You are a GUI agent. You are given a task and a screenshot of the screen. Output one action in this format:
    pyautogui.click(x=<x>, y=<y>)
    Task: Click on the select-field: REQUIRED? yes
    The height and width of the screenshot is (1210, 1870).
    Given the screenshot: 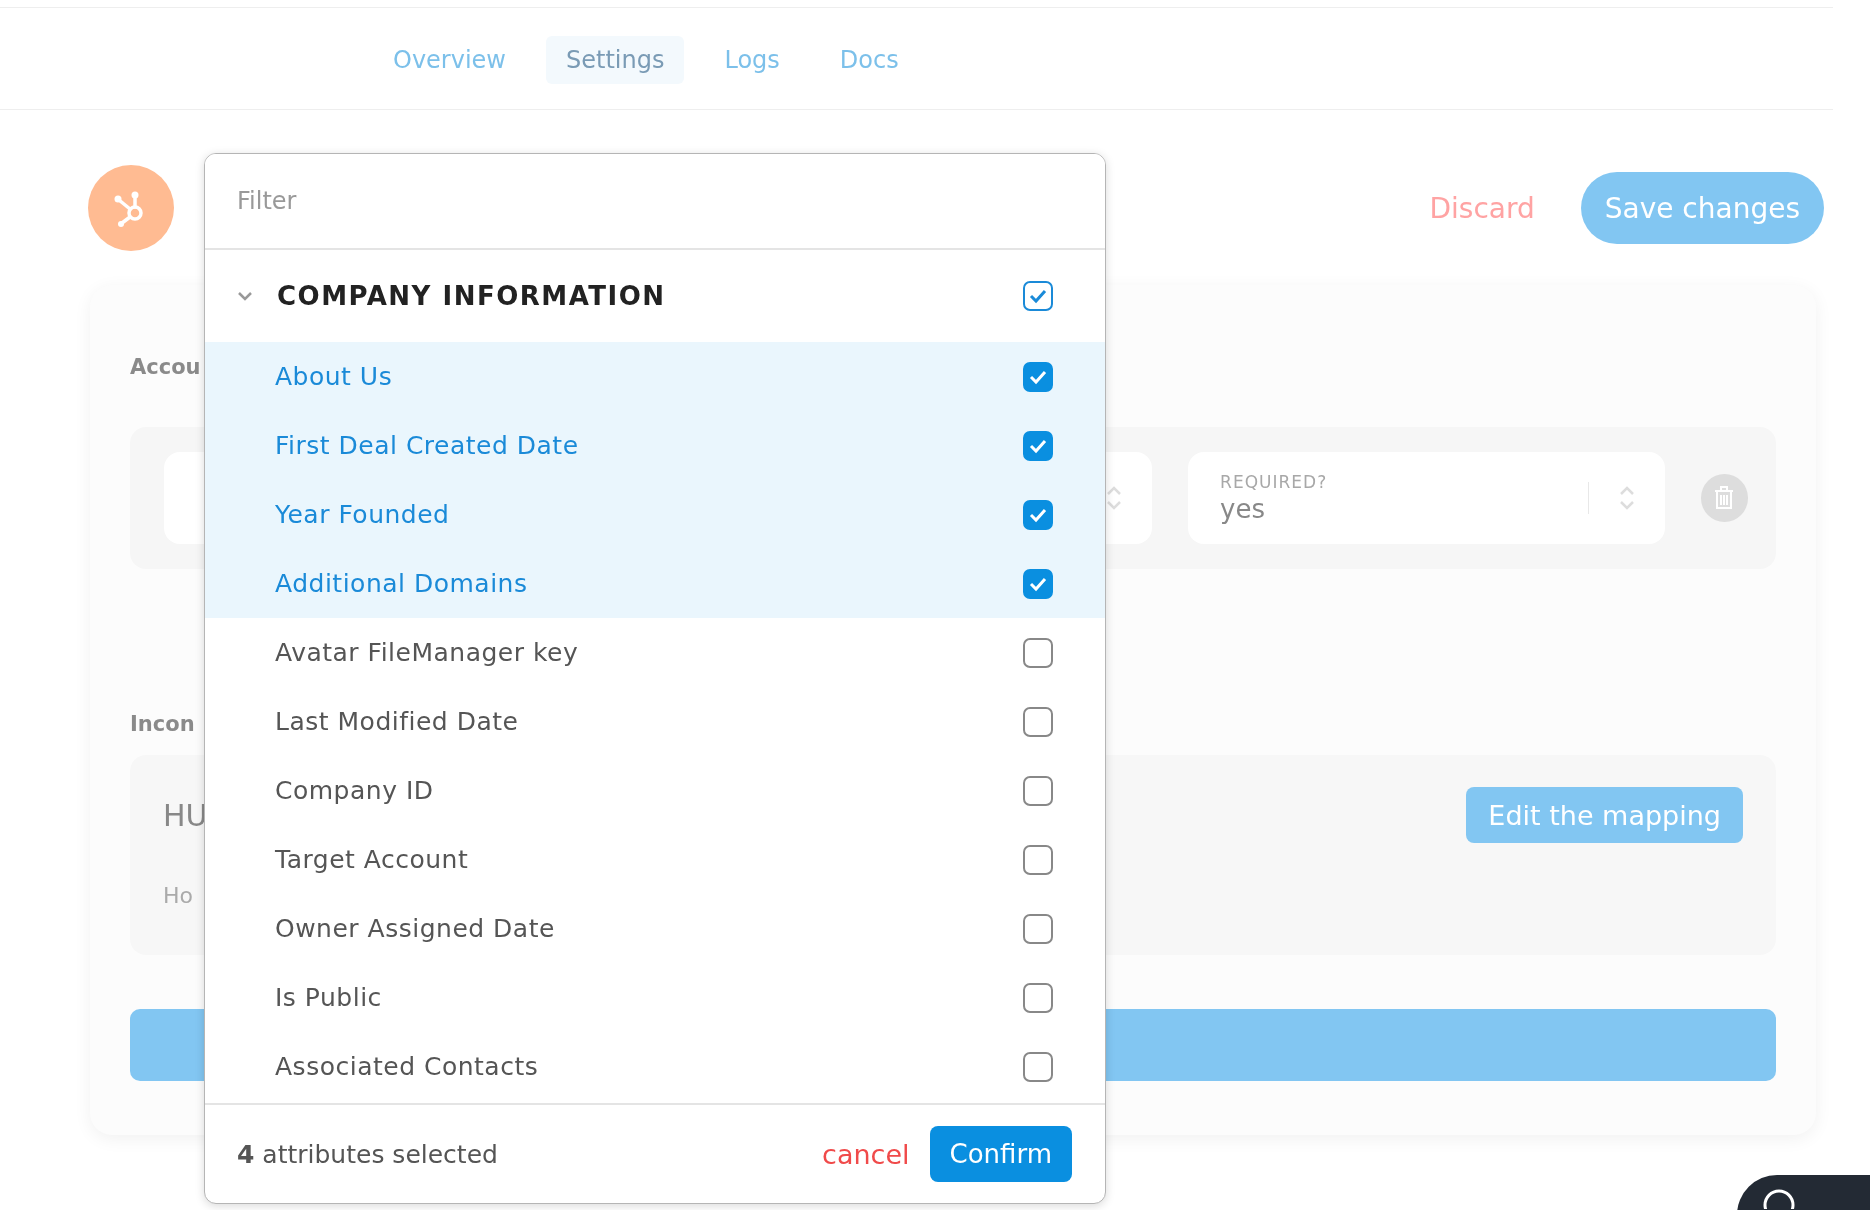 What is the action you would take?
    pyautogui.click(x=1426, y=498)
    